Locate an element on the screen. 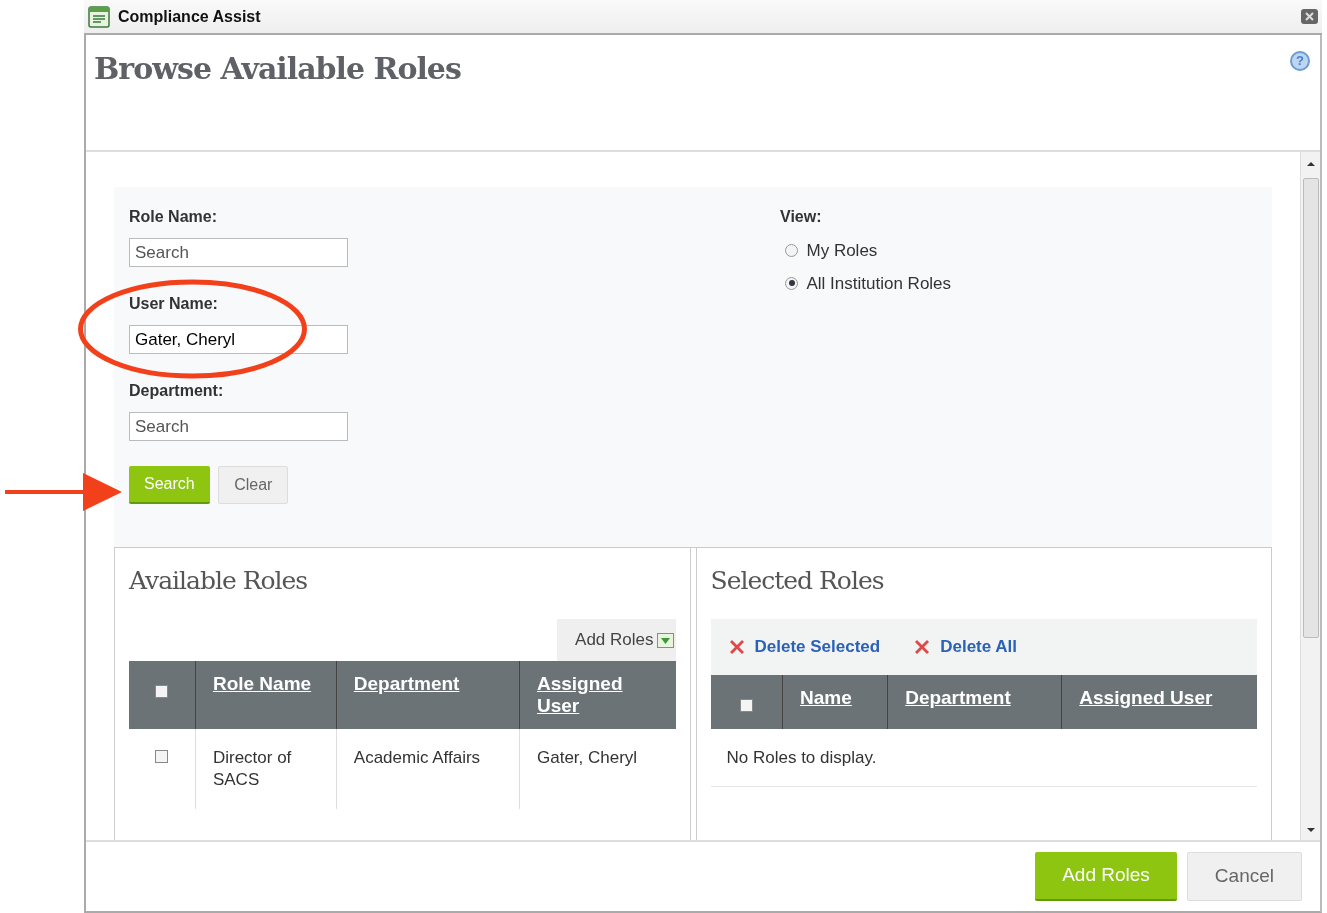 This screenshot has height=913, width=1327. table-cell: Director of SACS is located at coordinates (266, 768).